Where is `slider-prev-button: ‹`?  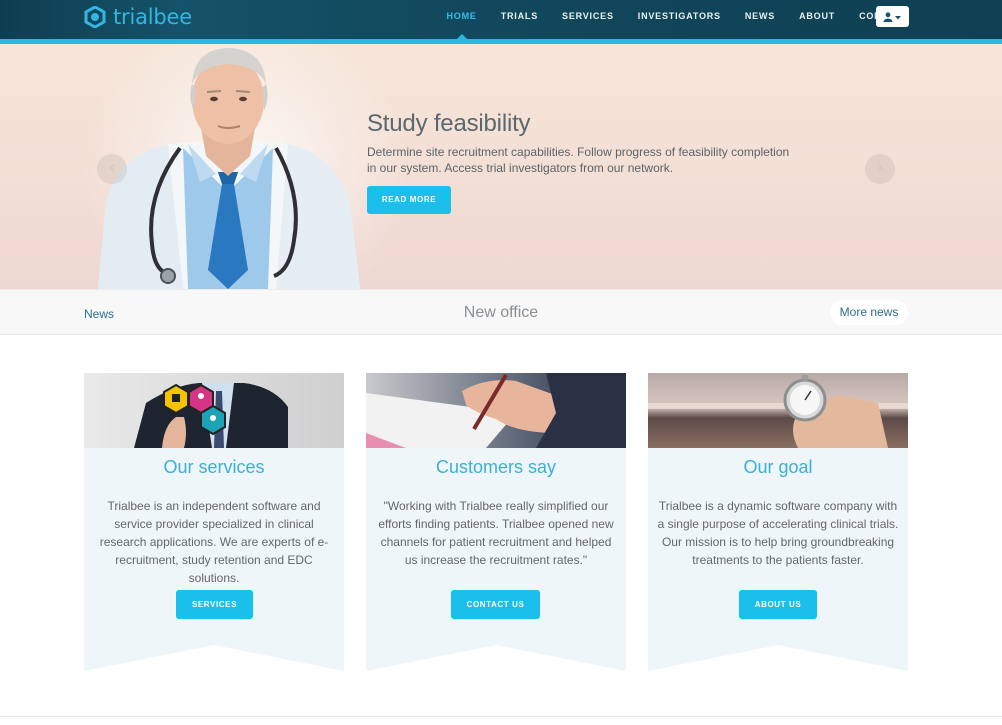
slider-prev-button: ‹ is located at coordinates (112, 169).